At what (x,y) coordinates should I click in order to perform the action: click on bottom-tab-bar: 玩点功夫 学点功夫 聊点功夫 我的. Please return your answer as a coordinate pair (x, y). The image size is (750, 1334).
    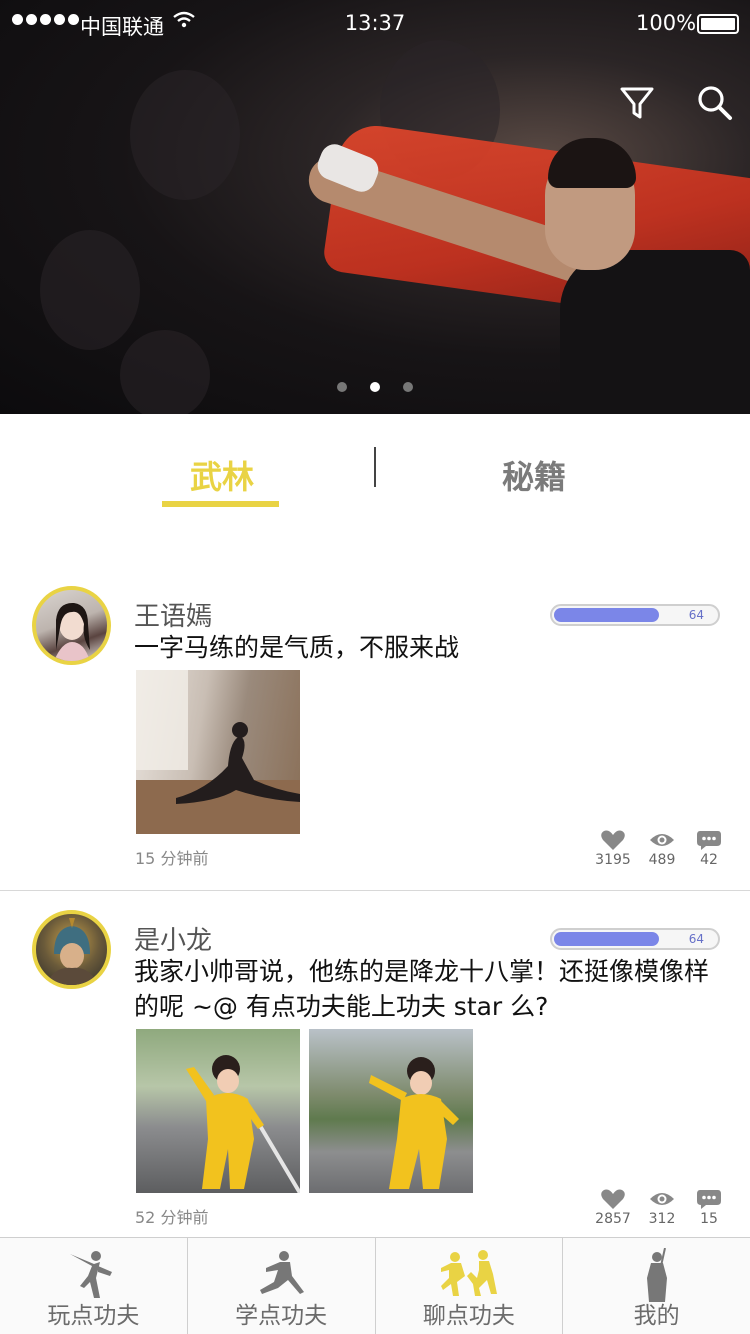
    Looking at the image, I should click on (375, 1285).